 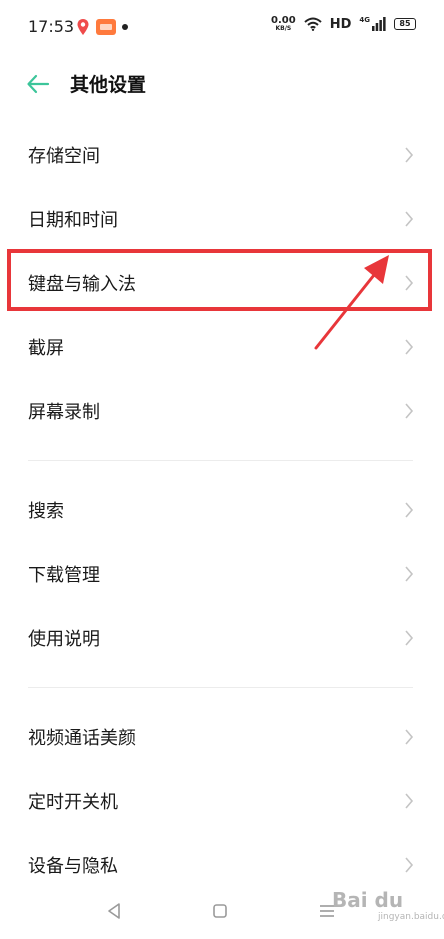 I want to click on status-time: 17:53, so click(x=51, y=26).